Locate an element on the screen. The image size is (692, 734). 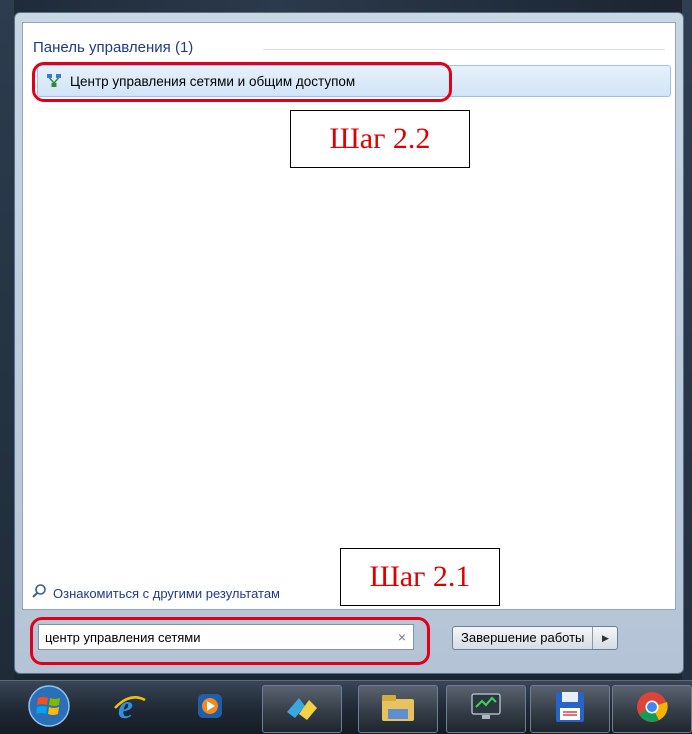
taskbar-start-button is located at coordinates (49, 708).